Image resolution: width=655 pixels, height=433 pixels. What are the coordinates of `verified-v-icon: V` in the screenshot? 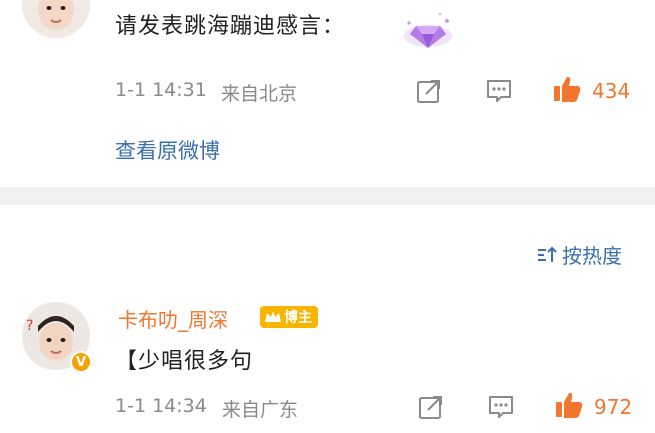 It's located at (81, 362).